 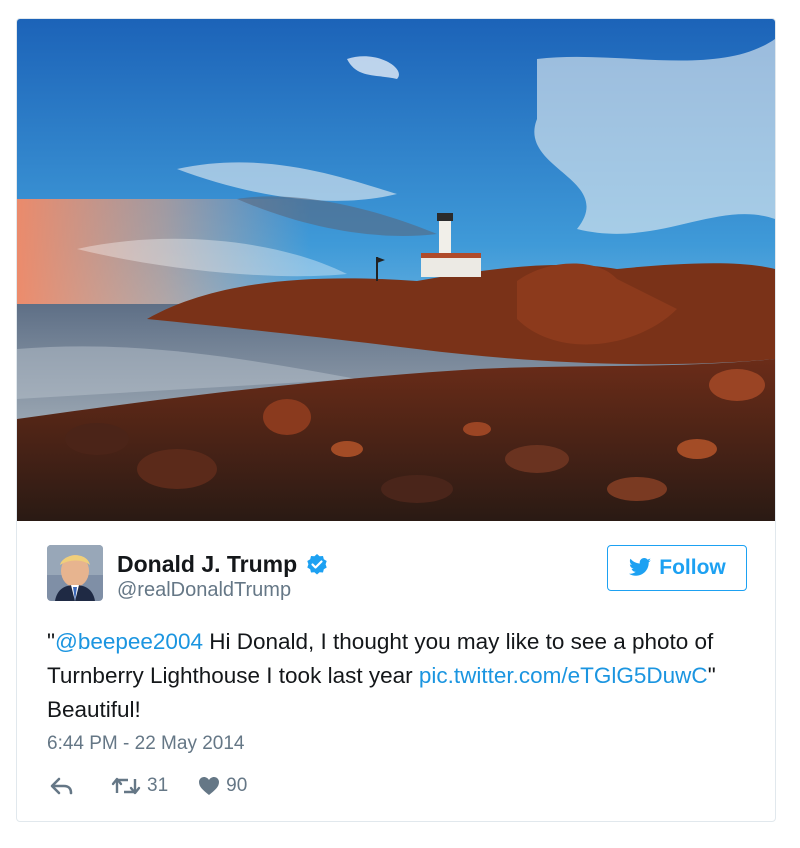 What do you see at coordinates (51, 641) in the screenshot?
I see `open-quote: "` at bounding box center [51, 641].